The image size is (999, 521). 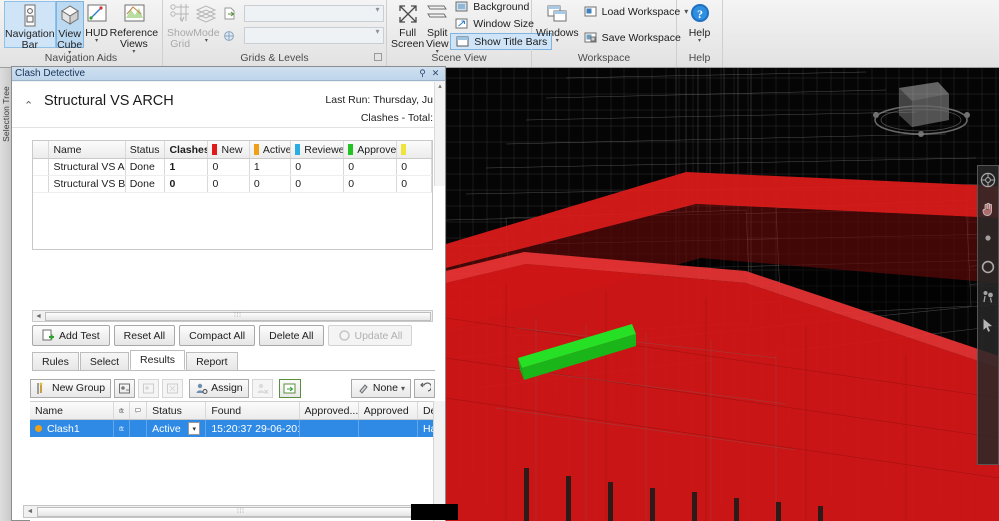 What do you see at coordinates (212, 361) in the screenshot?
I see `tab-report: Report` at bounding box center [212, 361].